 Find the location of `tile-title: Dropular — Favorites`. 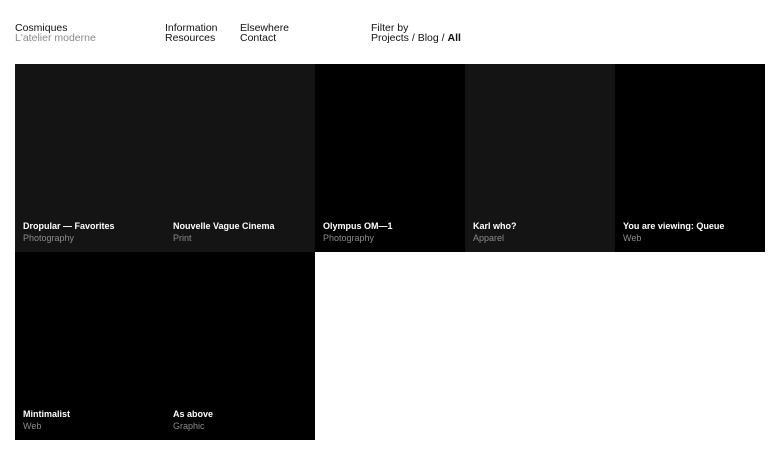

tile-title: Dropular — Favorites is located at coordinates (69, 226).